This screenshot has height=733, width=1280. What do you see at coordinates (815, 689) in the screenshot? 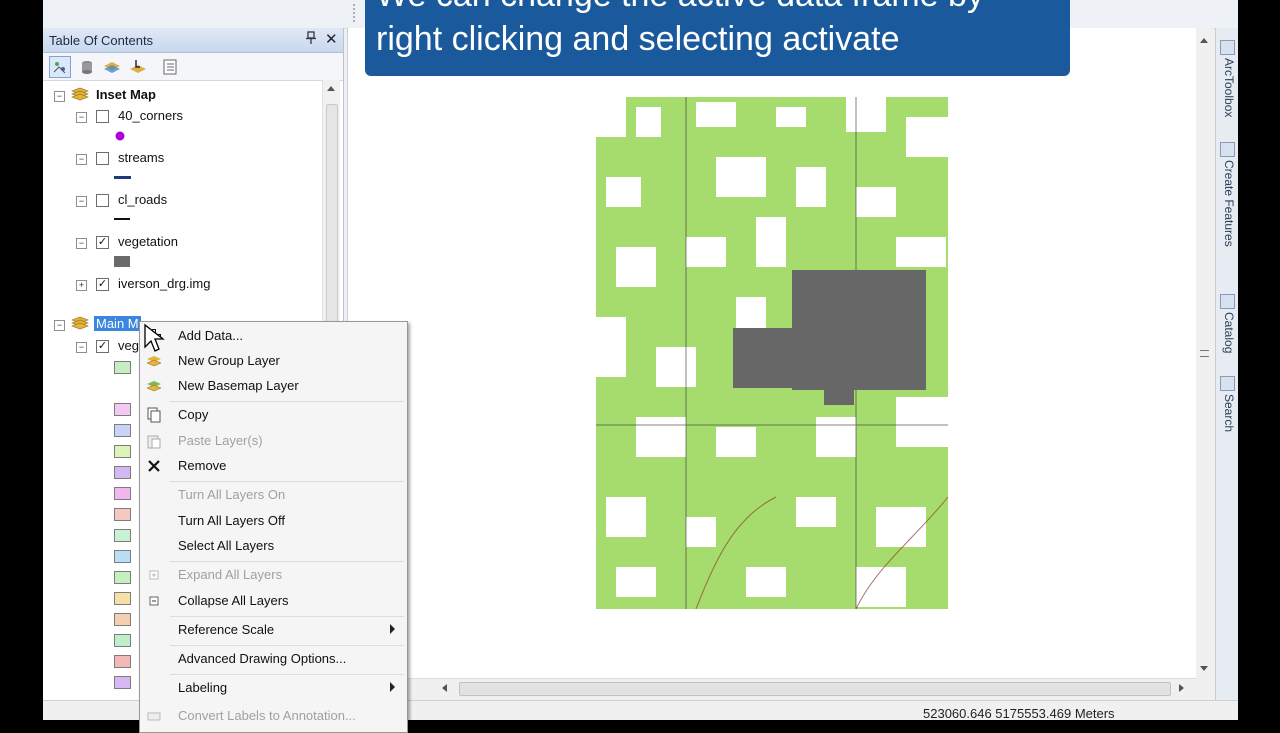
I see `map-scroll-thumb` at bounding box center [815, 689].